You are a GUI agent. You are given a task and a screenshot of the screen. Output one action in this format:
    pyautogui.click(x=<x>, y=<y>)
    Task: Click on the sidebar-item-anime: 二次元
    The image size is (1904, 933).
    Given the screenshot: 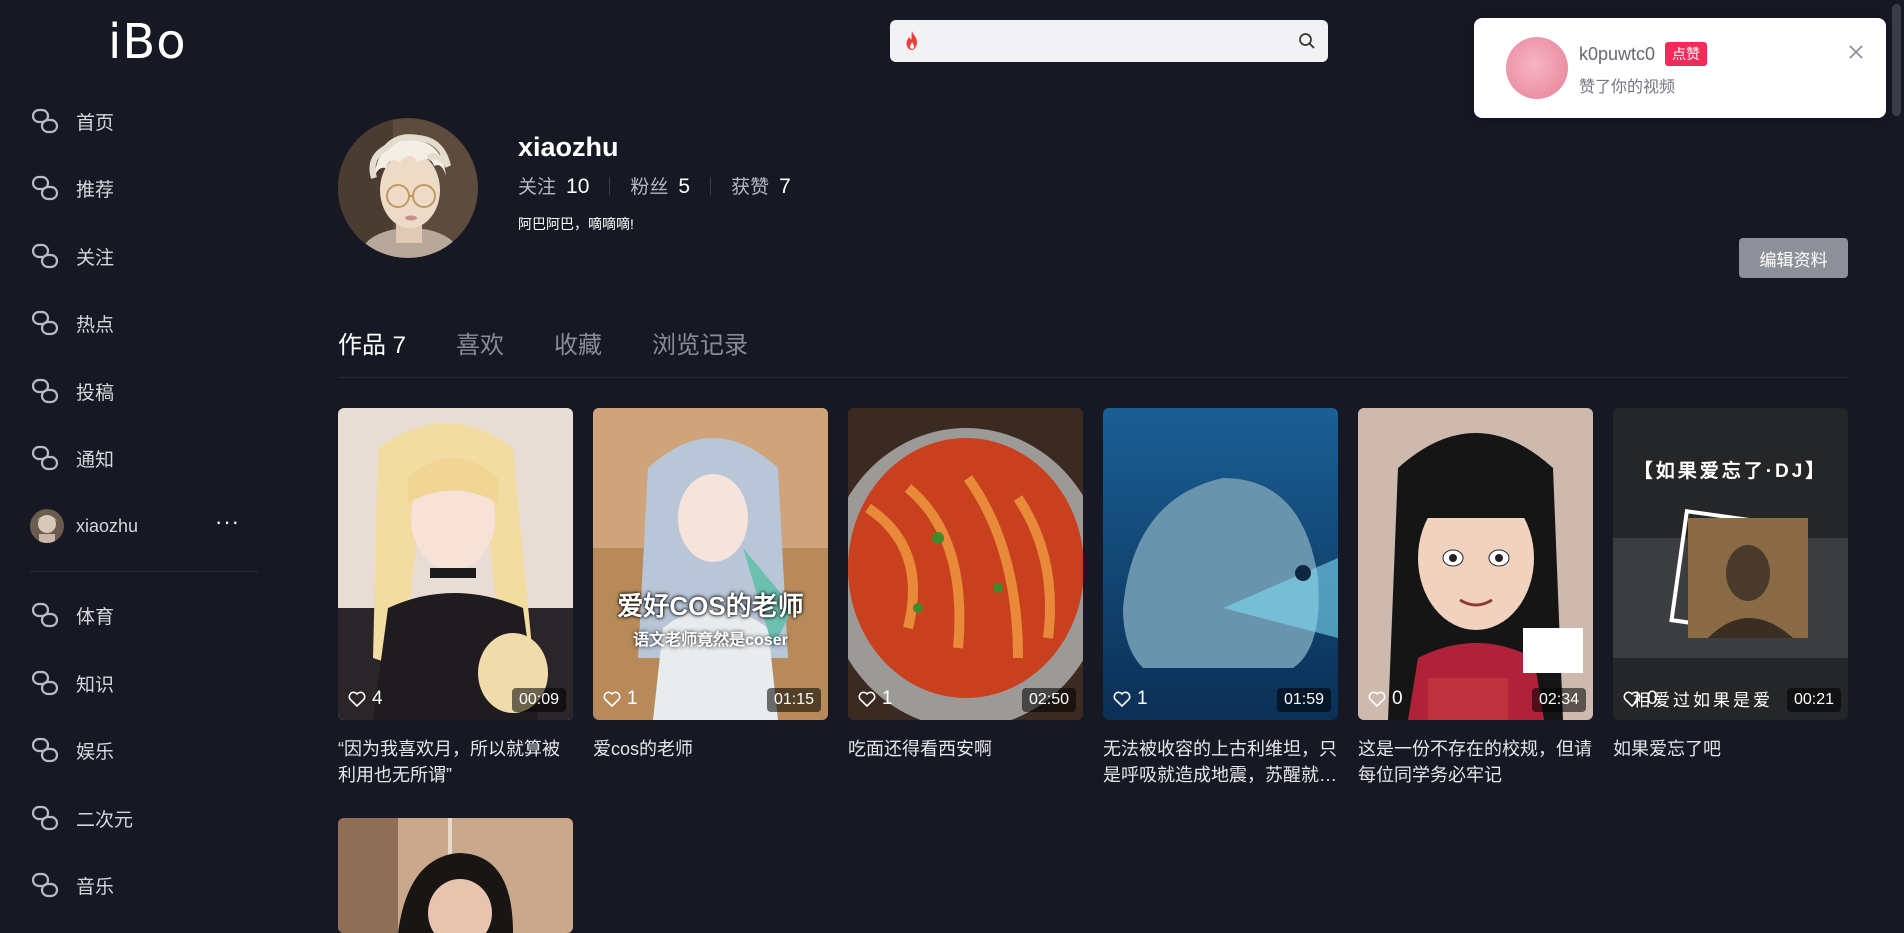 What is the action you would take?
    pyautogui.click(x=145, y=818)
    